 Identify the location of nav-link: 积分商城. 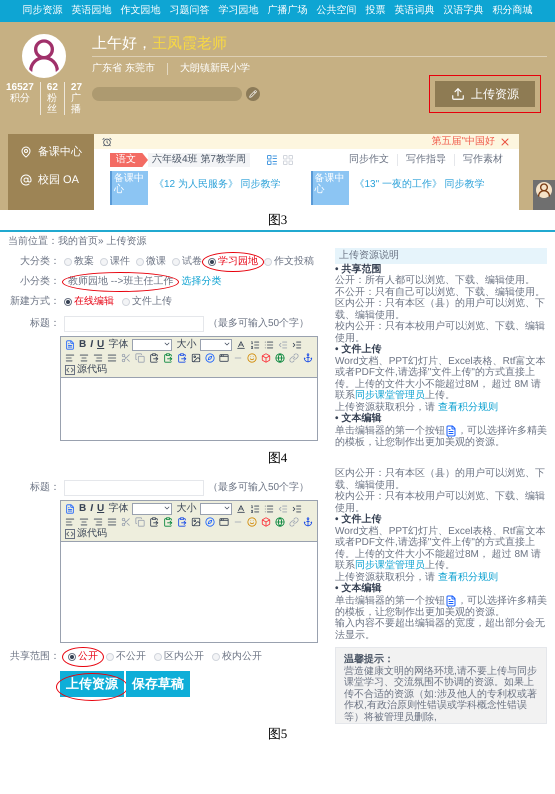
(512, 11).